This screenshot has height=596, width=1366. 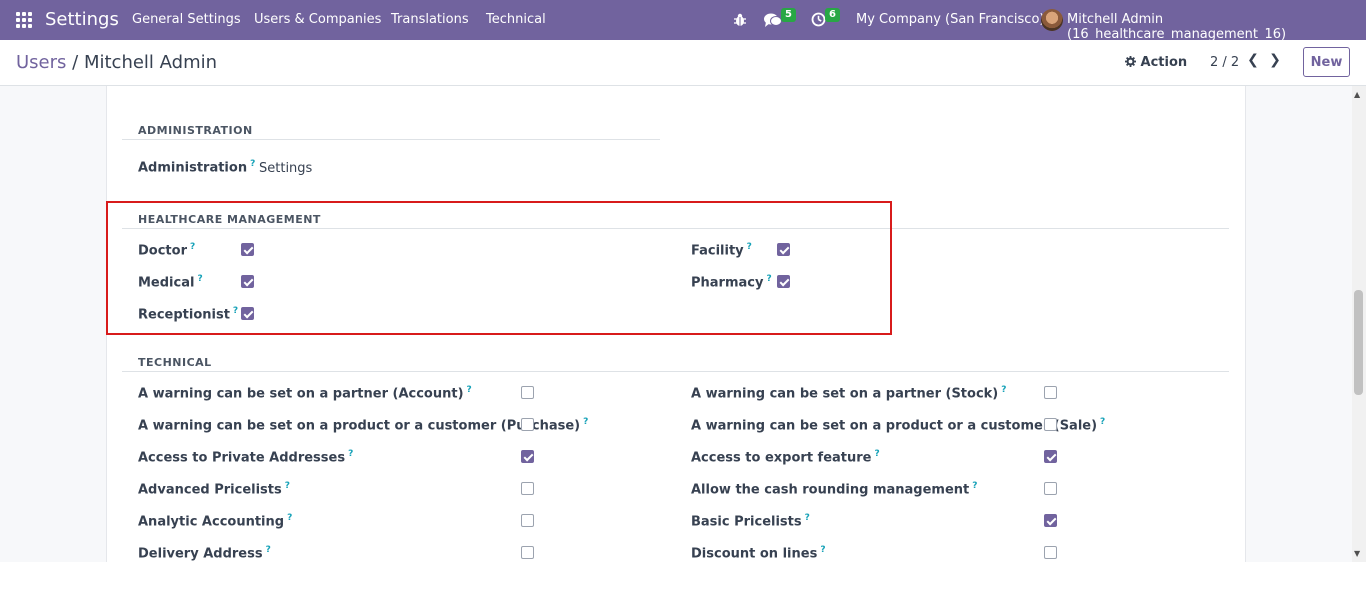 I want to click on tech-right-label-4: Basic Pricelists?, so click(x=750, y=521).